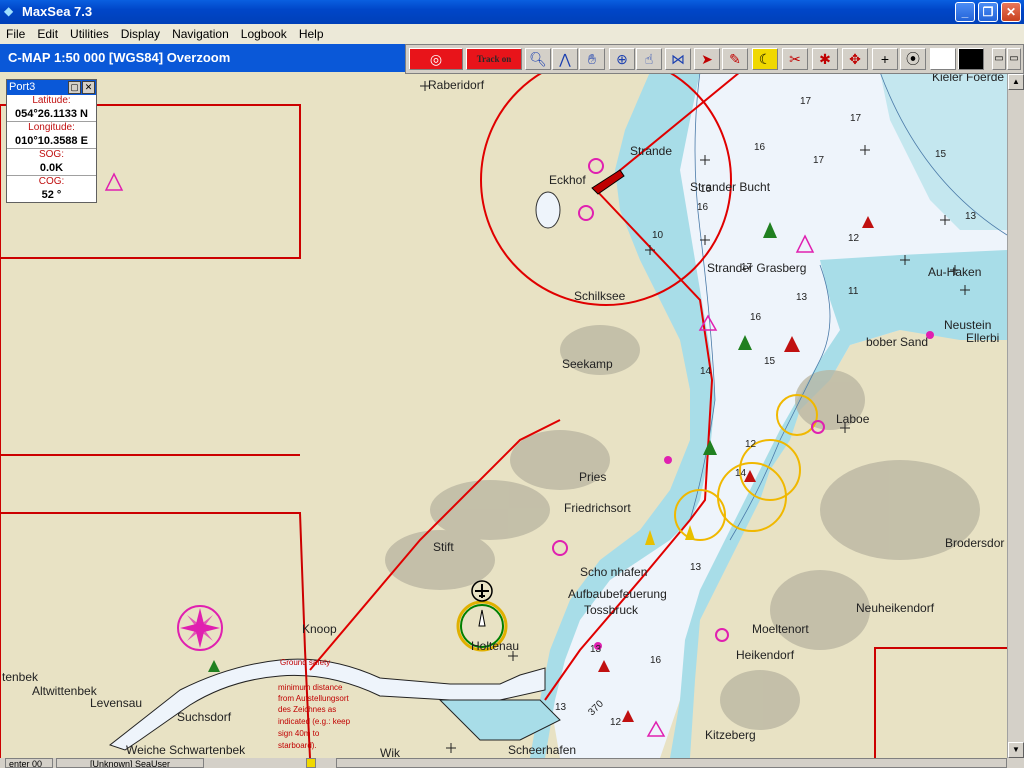 Image resolution: width=1024 pixels, height=768 pixels. I want to click on port-panel-title: Port3, so click(22, 87).